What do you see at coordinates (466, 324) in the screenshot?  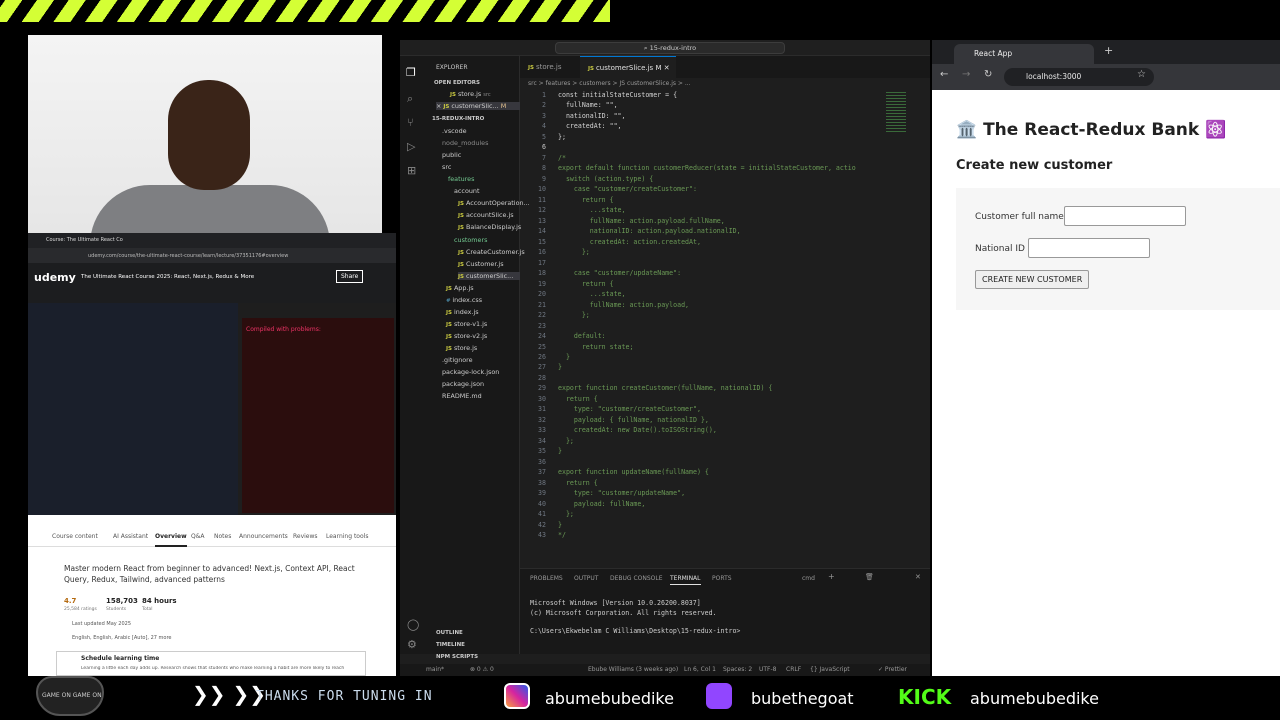 I see `tree-item: JS store-v1.js` at bounding box center [466, 324].